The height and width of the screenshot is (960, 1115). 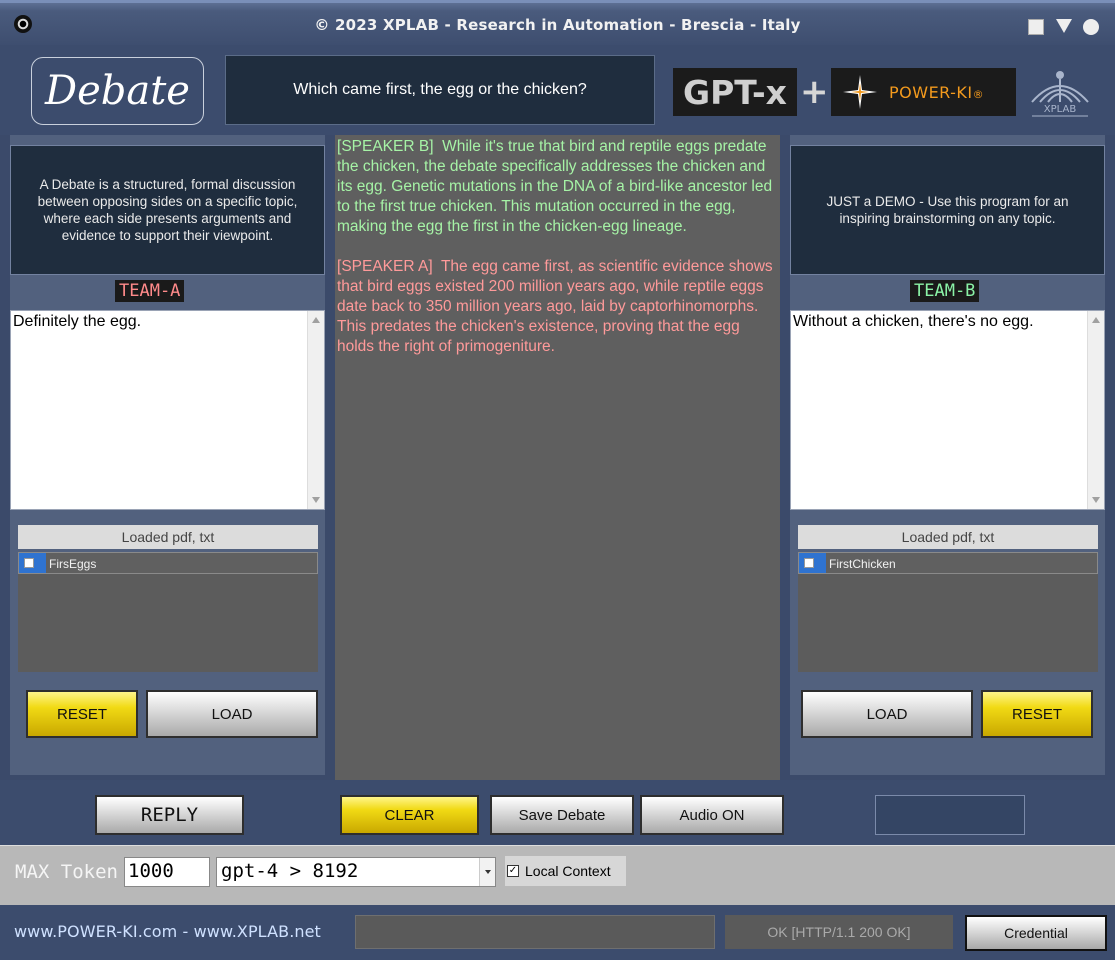 I want to click on powerki-logo: POWER-KI®, so click(x=923, y=92).